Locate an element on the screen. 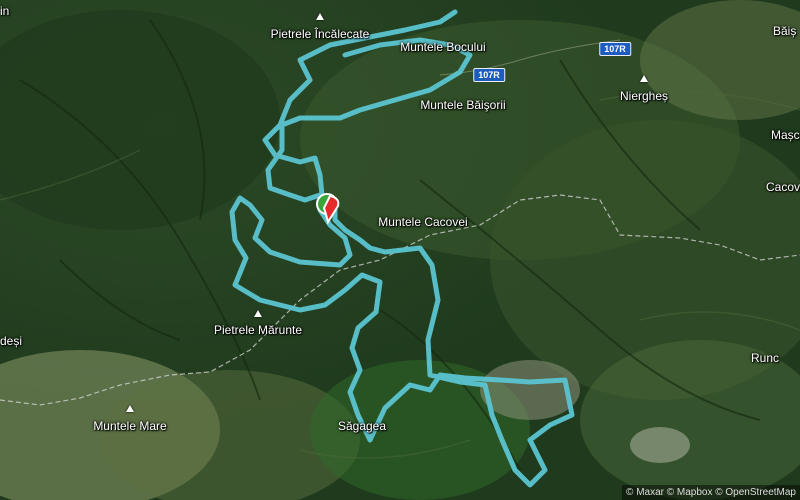 The height and width of the screenshot is (500, 800). place-label: Băiș is located at coordinates (785, 31).